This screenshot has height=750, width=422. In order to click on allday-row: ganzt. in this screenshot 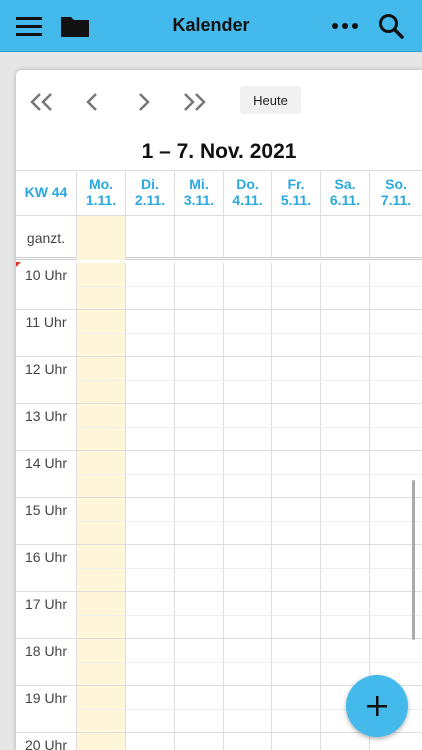, I will do `click(219, 238)`.